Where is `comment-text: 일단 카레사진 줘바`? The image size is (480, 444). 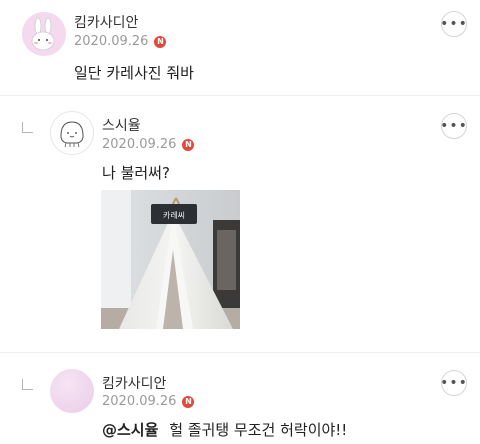 comment-text: 일단 카레사진 줘바 is located at coordinates (134, 73).